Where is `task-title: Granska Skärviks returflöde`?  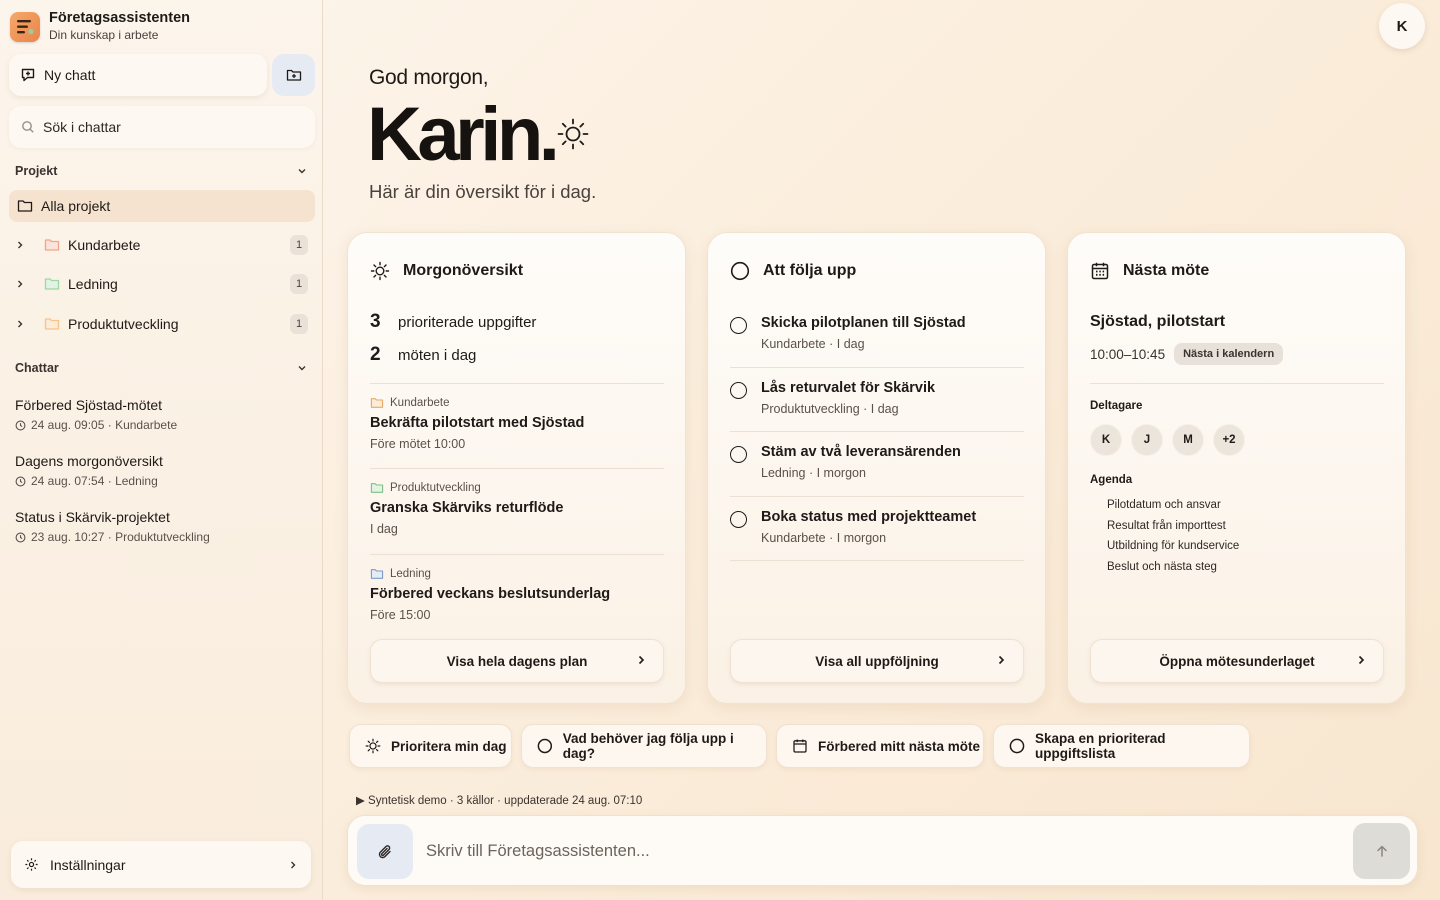
task-title: Granska Skärviks returflöde is located at coordinates (467, 508).